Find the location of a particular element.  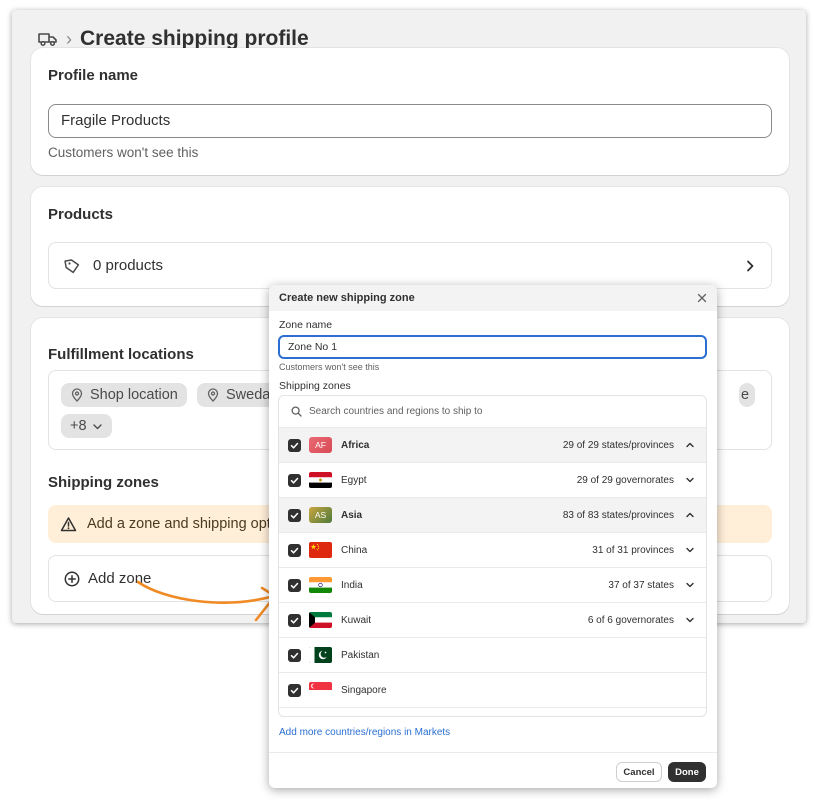

location-chip: e is located at coordinates (747, 395).